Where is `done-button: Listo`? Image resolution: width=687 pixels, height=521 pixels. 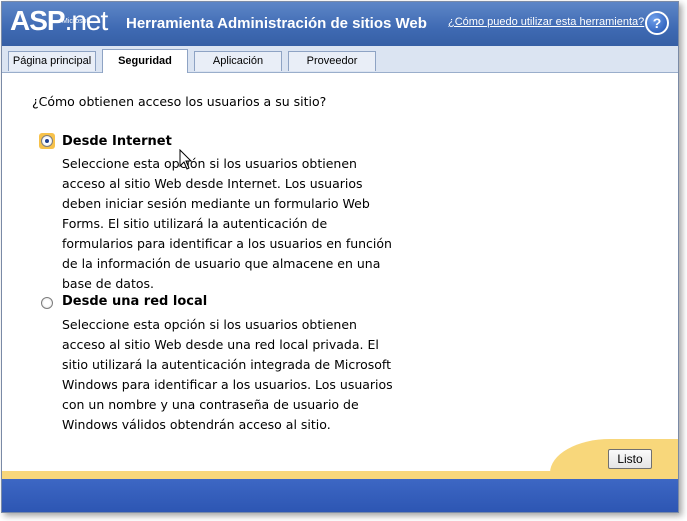
done-button: Listo is located at coordinates (630, 459).